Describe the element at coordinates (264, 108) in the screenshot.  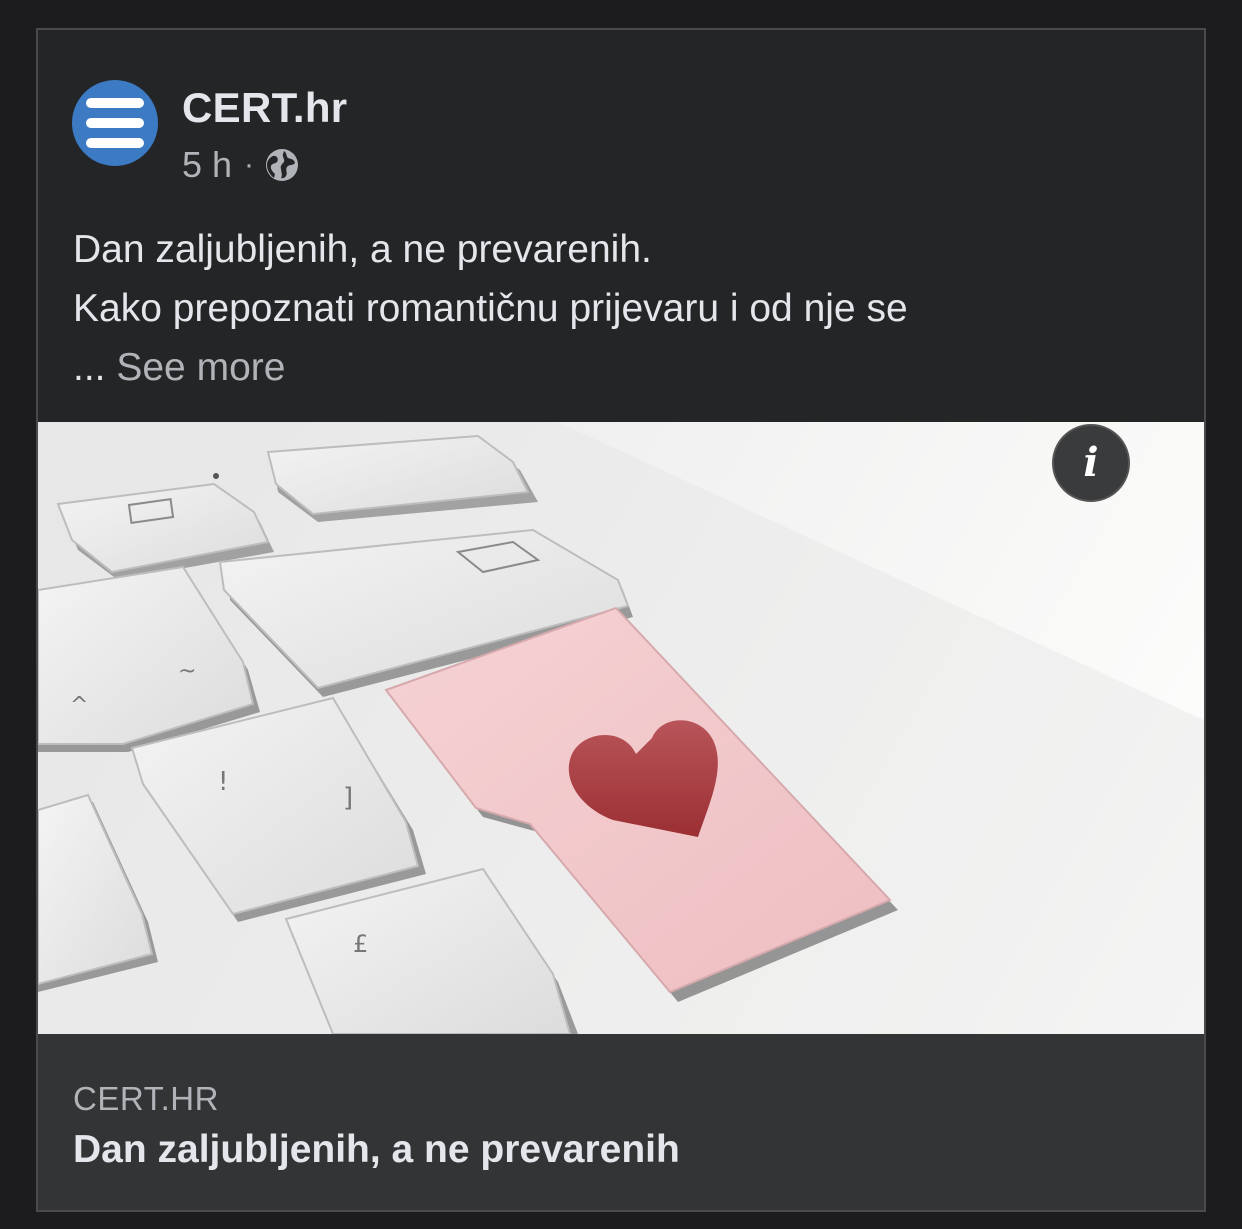
I see `page-name-link: CERT.hr` at that location.